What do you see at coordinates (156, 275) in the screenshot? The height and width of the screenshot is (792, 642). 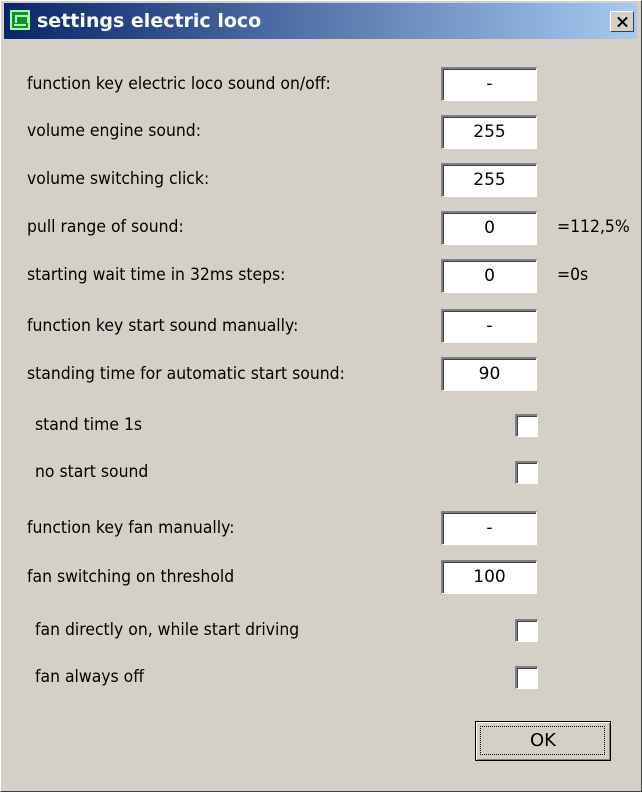 I see `start-wait-label: starting wait time in 32ms steps:` at bounding box center [156, 275].